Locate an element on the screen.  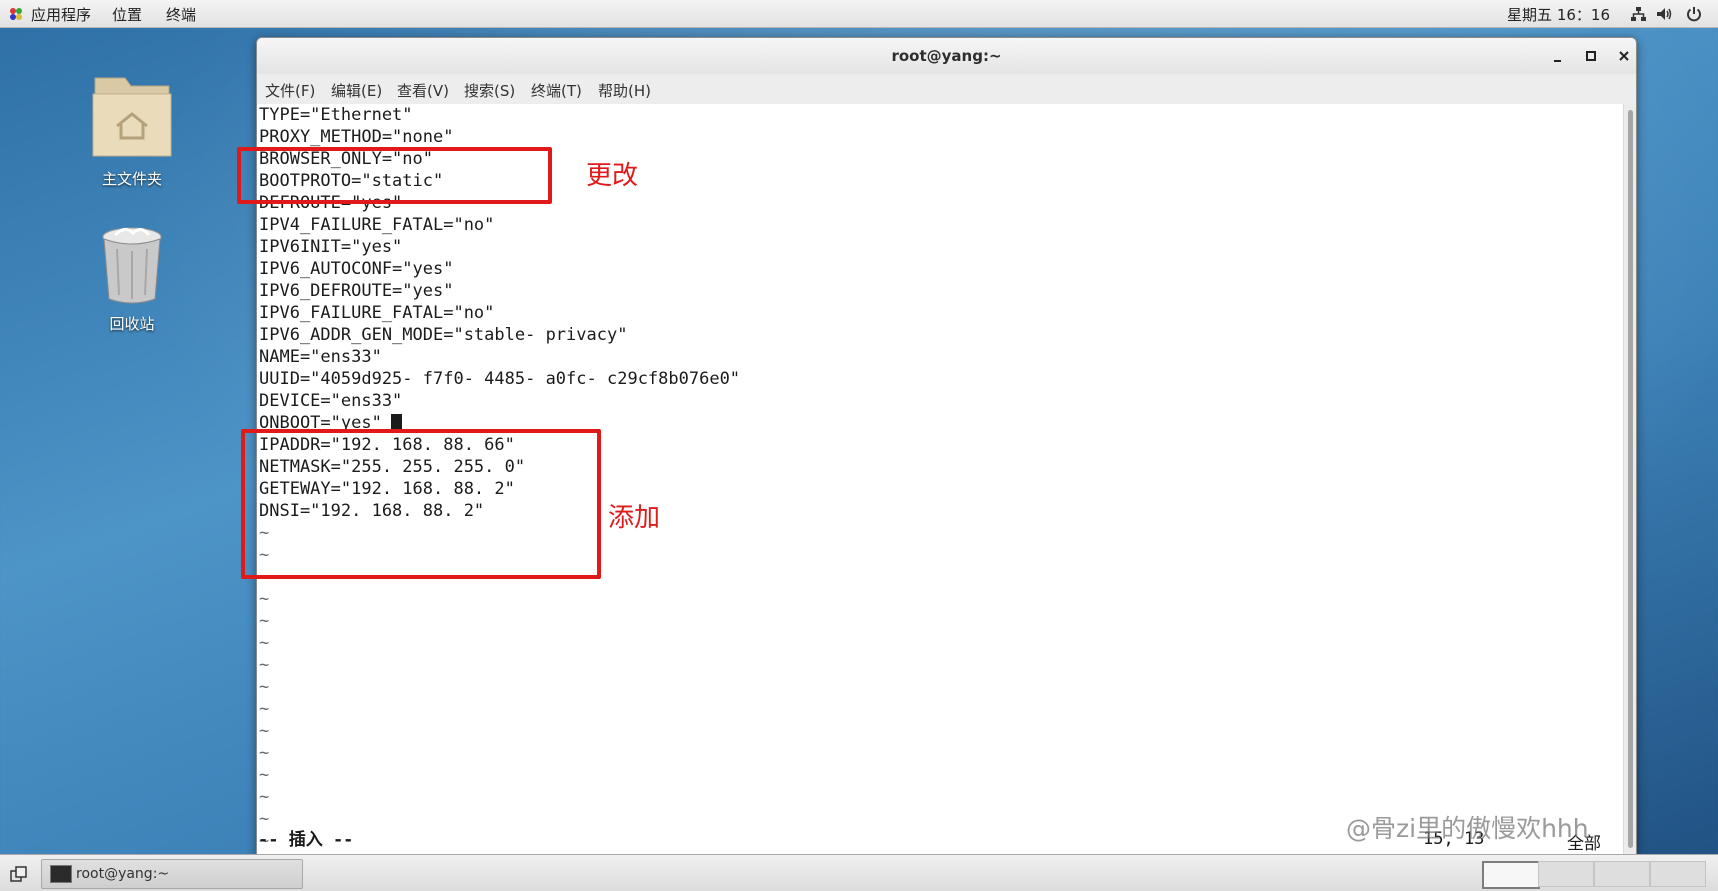
config-line: PROXY_METHOD="none" is located at coordinates (356, 137).